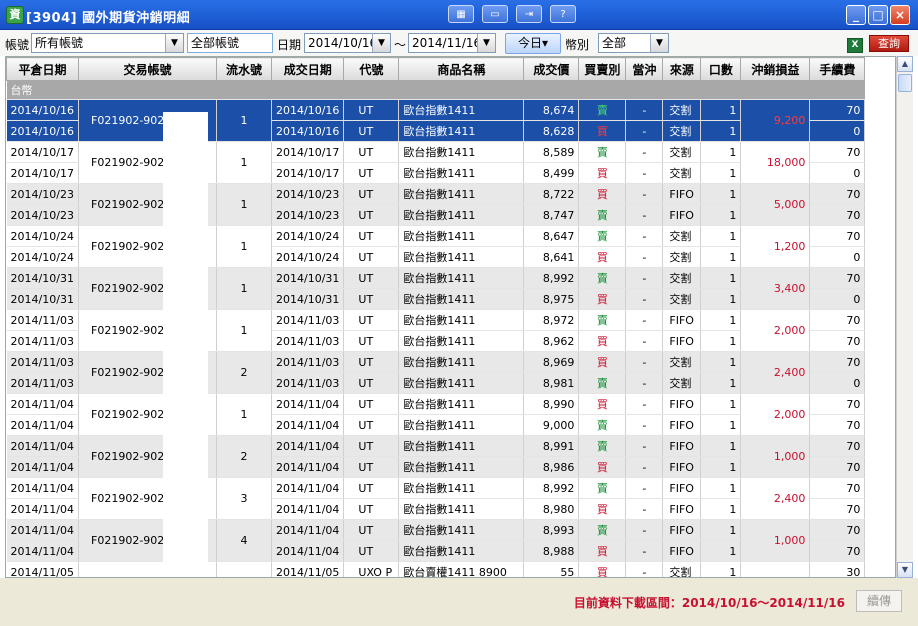 Image resolution: width=918 pixels, height=626 pixels. I want to click on continue-button: 續傳, so click(879, 601).